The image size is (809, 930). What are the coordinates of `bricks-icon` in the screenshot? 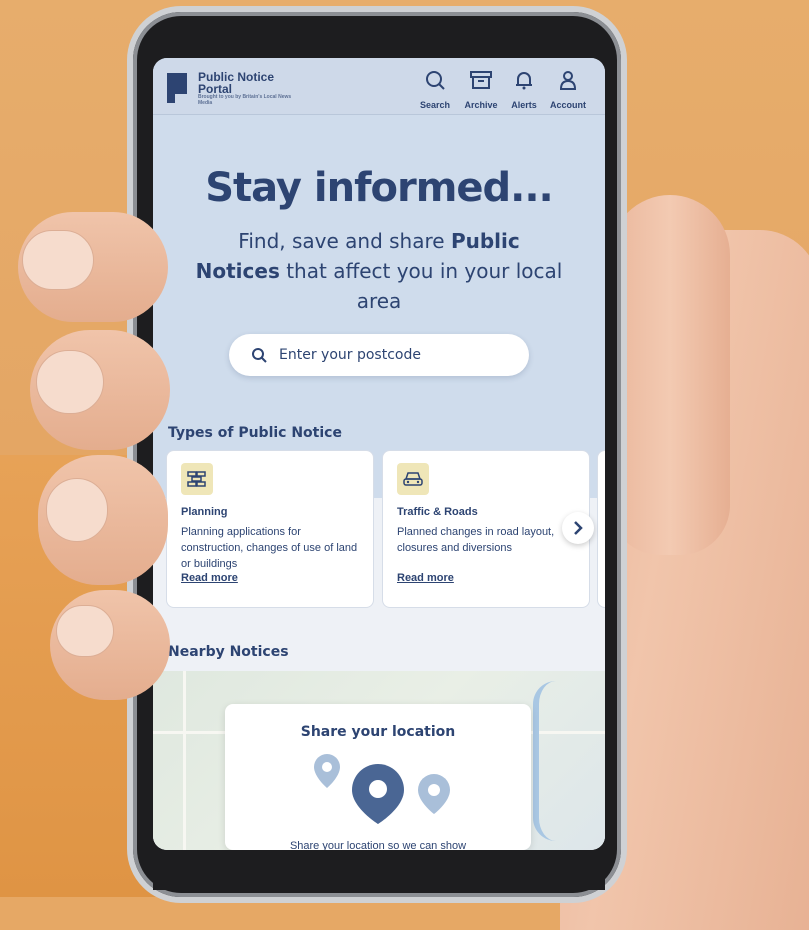 It's located at (196, 479).